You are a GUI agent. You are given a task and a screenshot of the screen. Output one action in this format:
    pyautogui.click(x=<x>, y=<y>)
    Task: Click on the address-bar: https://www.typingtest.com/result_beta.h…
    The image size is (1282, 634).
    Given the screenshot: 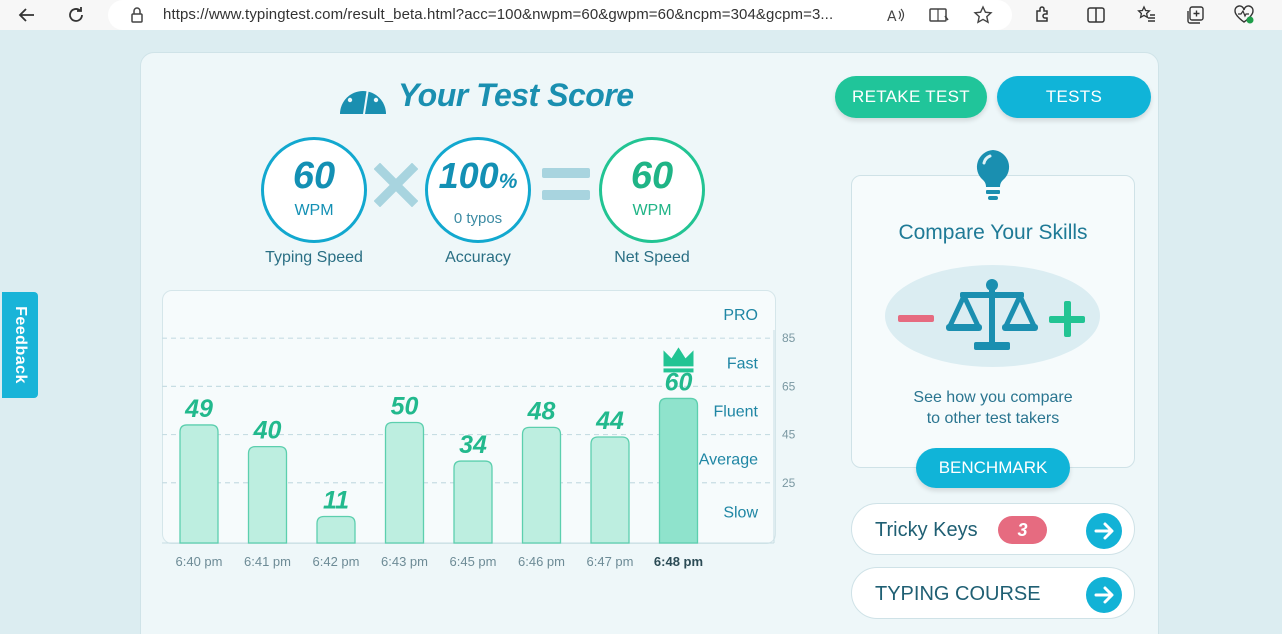 What is the action you would take?
    pyautogui.click(x=560, y=15)
    